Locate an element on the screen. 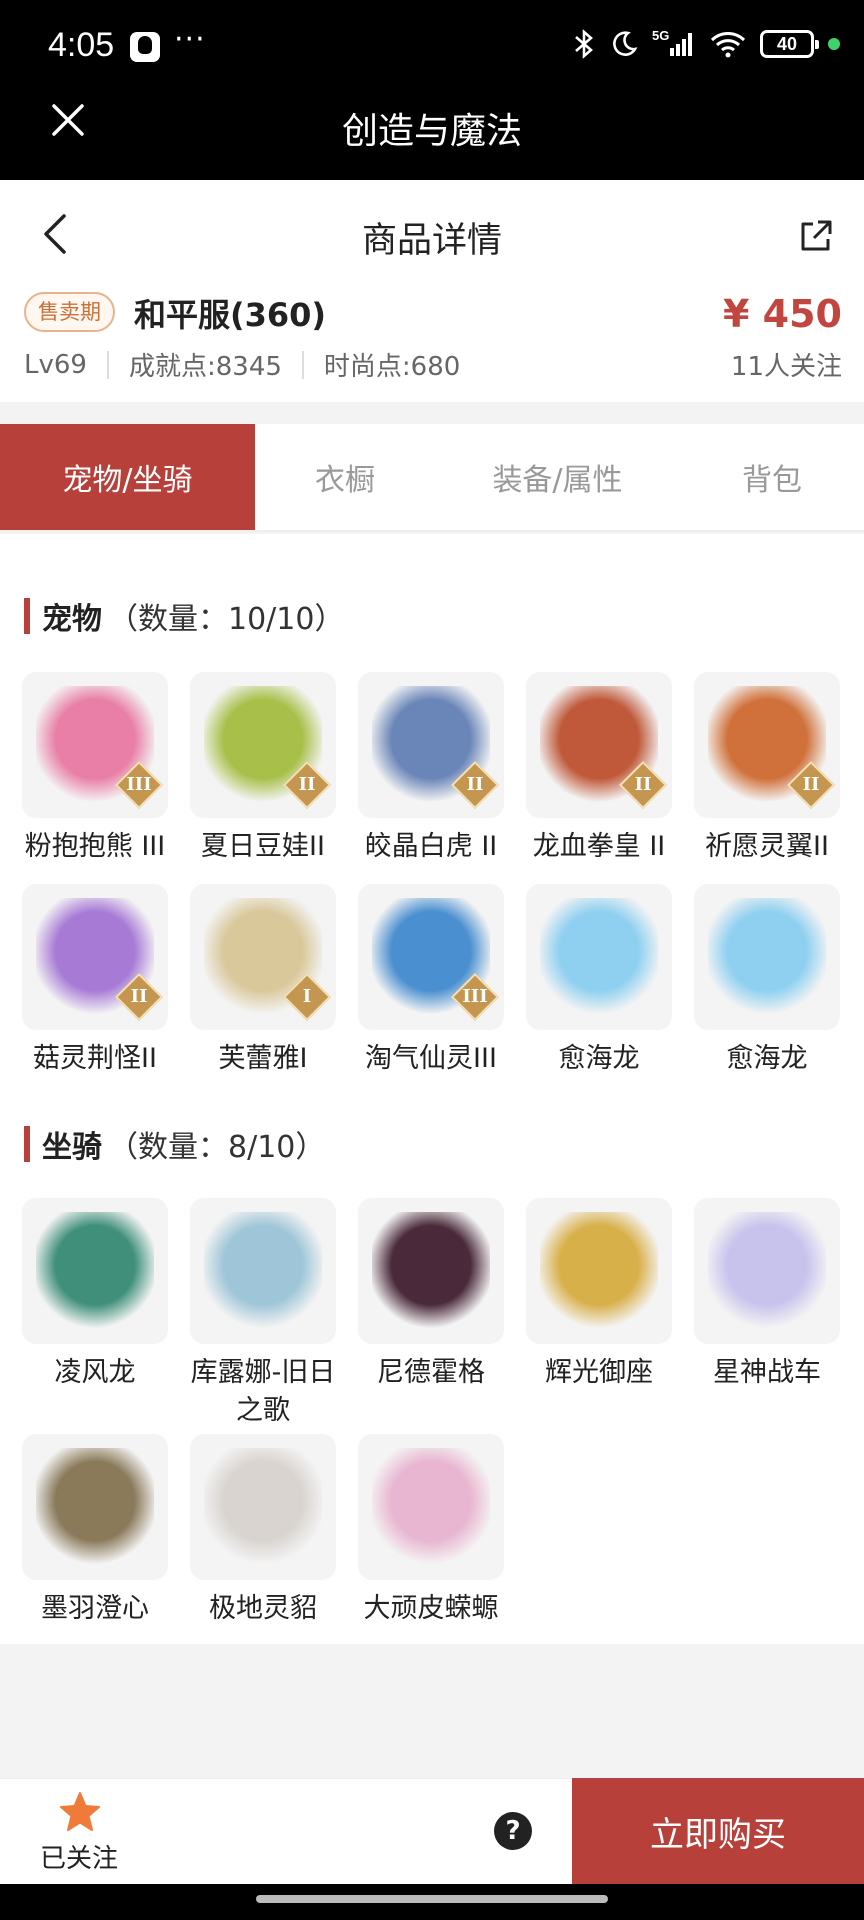  section-count: （数量：8/10） is located at coordinates (217, 1147).